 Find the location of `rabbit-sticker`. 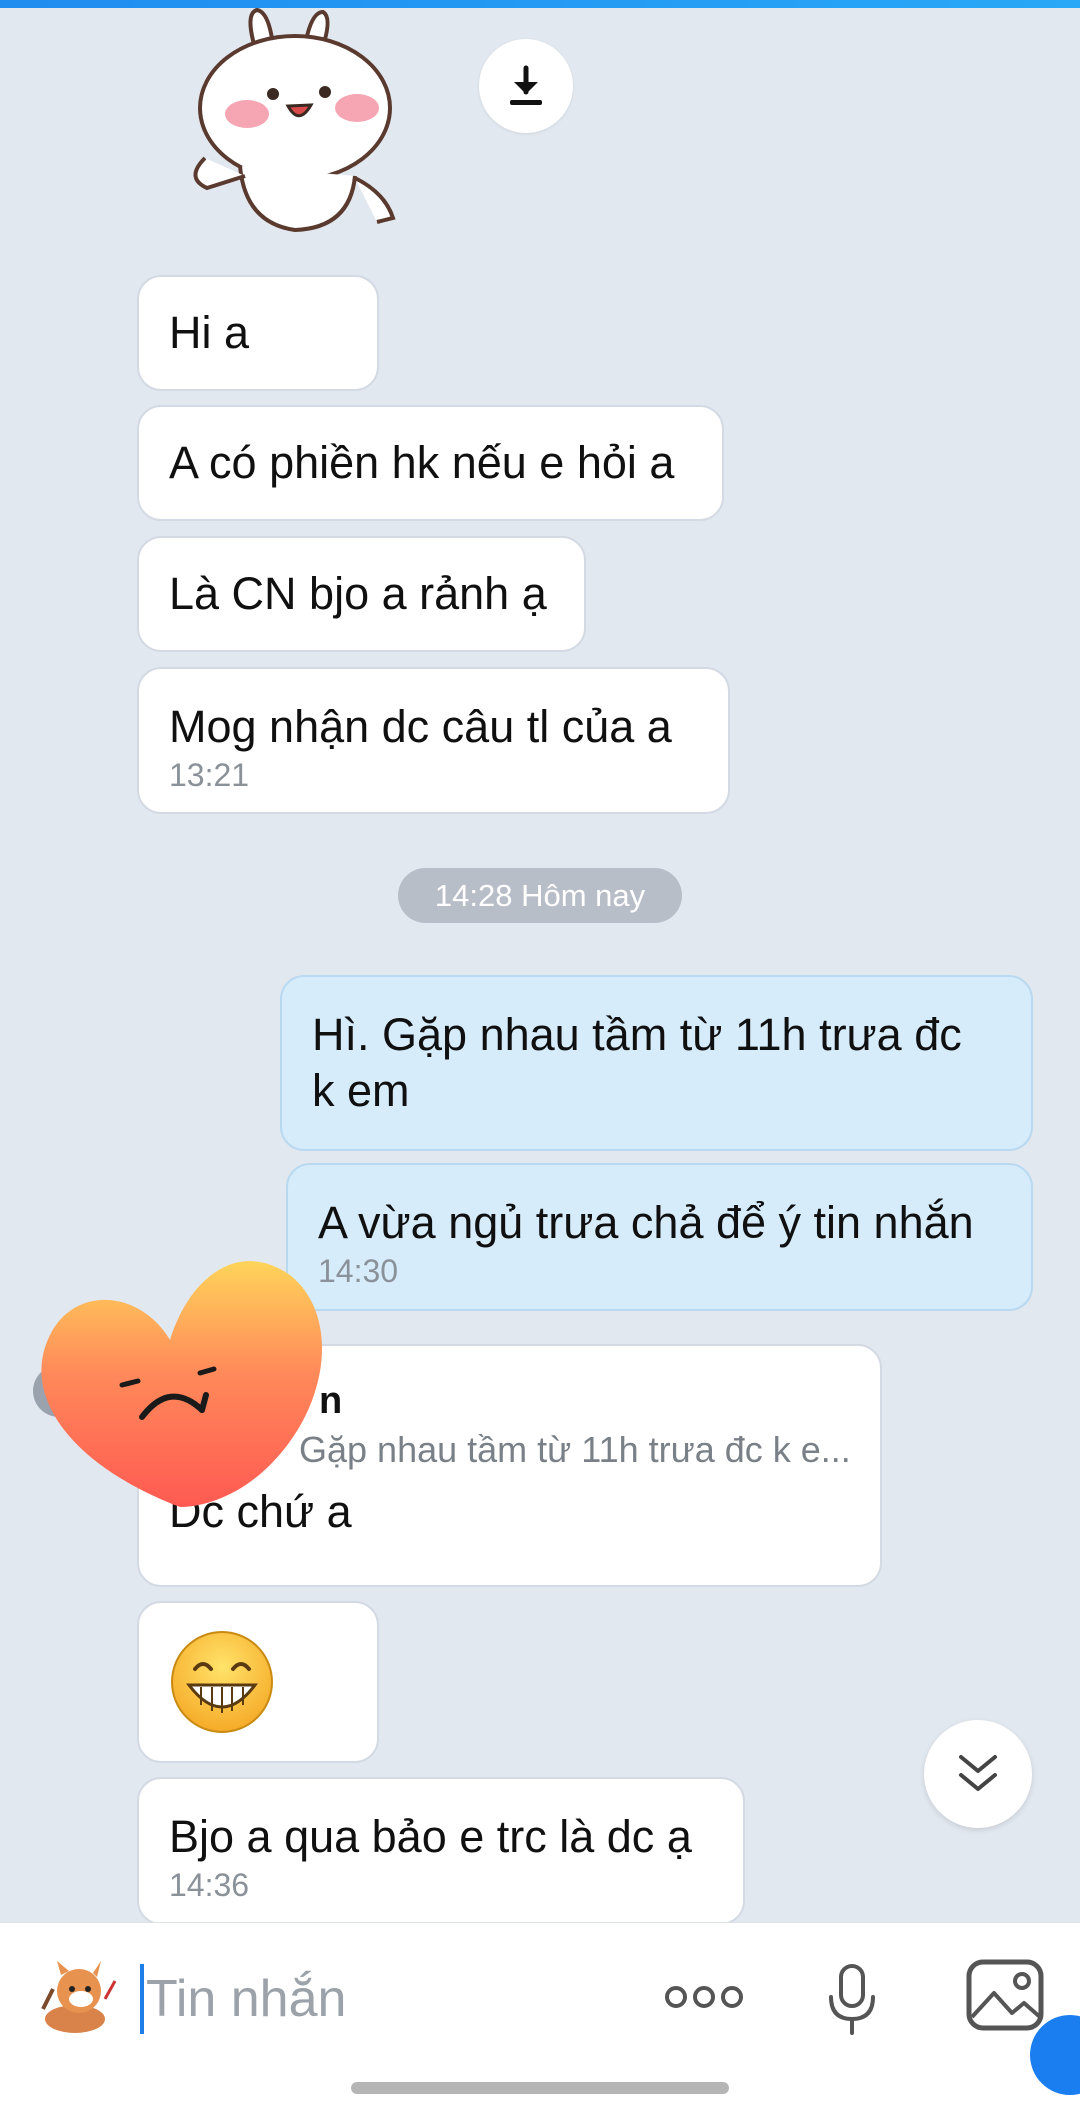

rabbit-sticker is located at coordinates (297, 120).